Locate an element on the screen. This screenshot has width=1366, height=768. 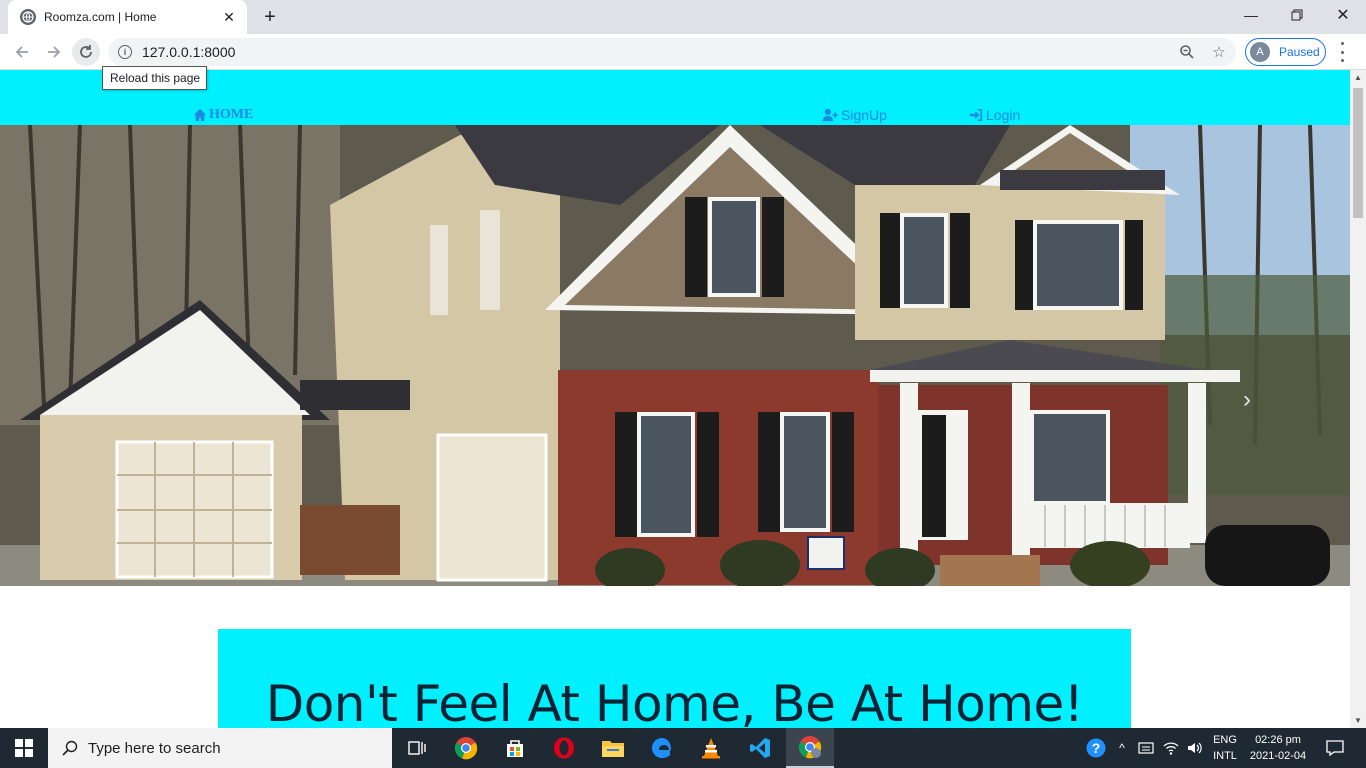
minimize-icon: — is located at coordinates (1251, 15).